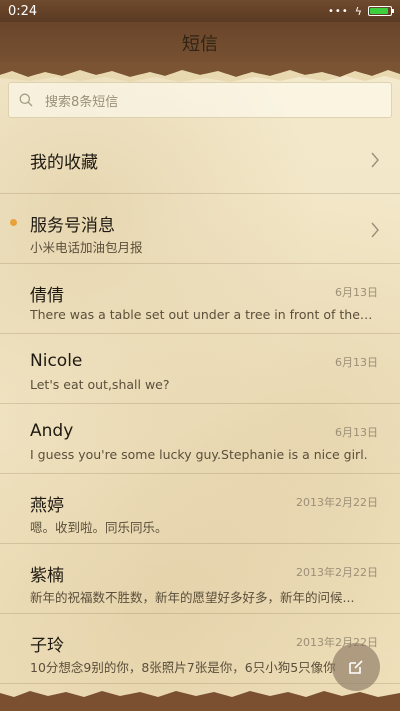 This screenshot has height=711, width=400. I want to click on battery-level, so click(379, 11).